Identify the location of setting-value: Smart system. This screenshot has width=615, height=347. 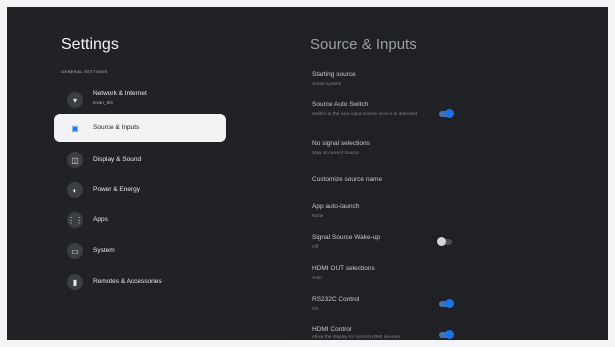
(327, 84).